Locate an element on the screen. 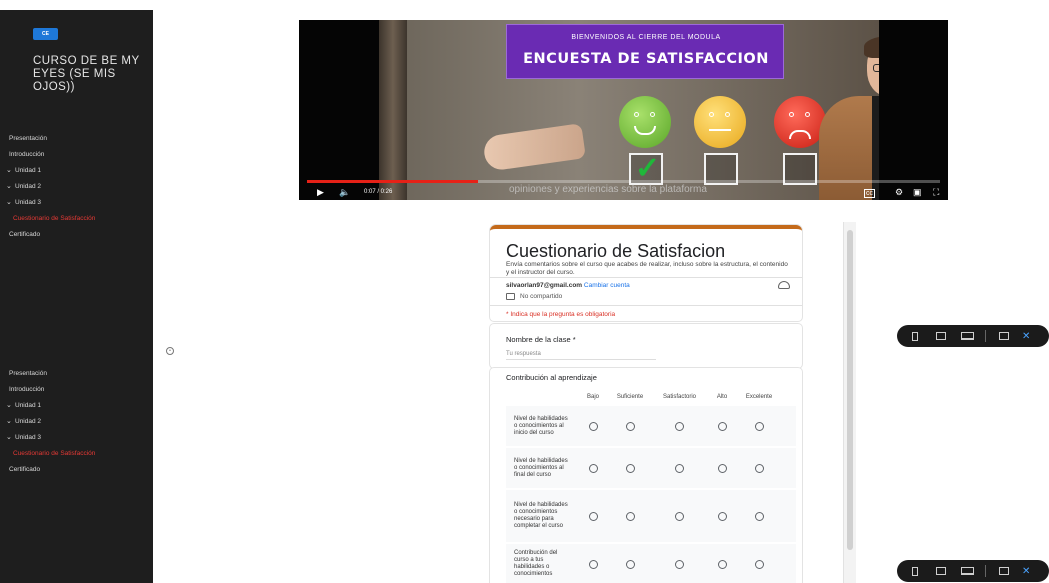 This screenshot has height=583, width=1049. volume-icon: 🔈 is located at coordinates (344, 192).